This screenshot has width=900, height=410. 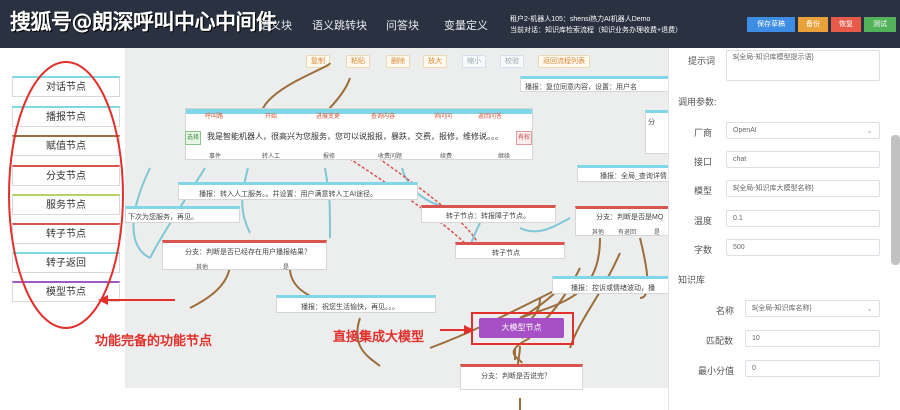 I want to click on node-exit: 转人工, so click(x=271, y=157).